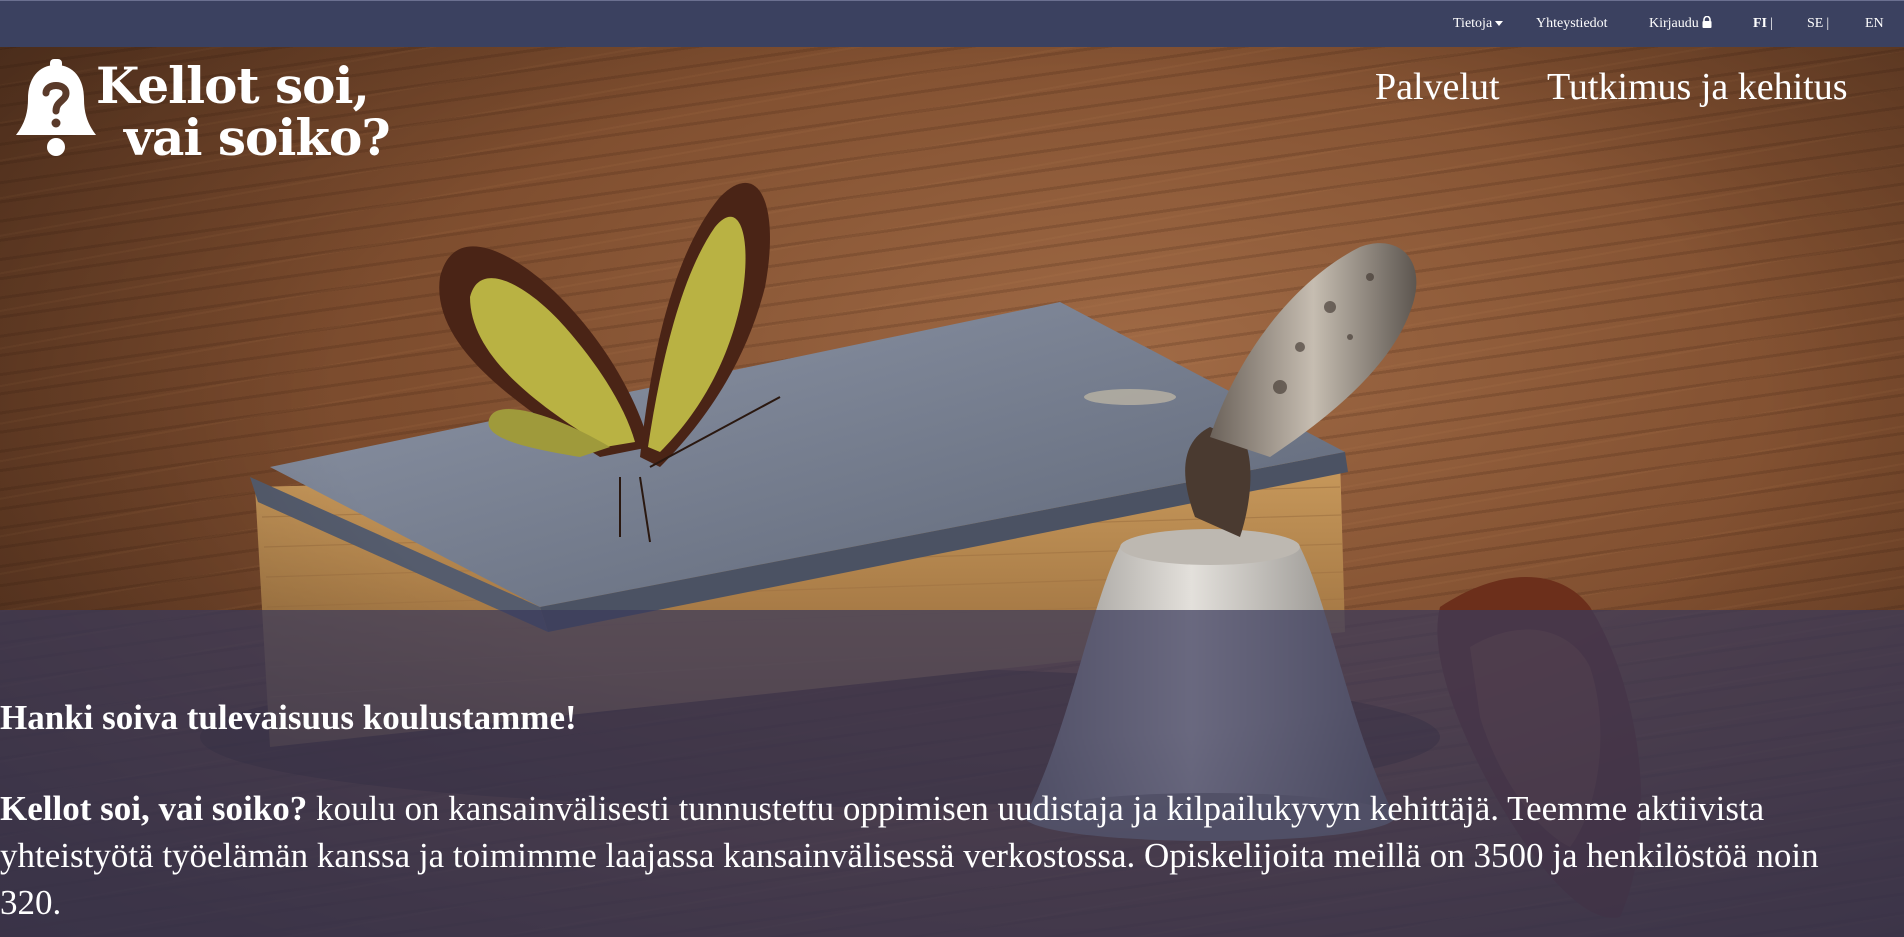  Describe the element at coordinates (1760, 23) in the screenshot. I see `lang-fi-label: FI` at that location.